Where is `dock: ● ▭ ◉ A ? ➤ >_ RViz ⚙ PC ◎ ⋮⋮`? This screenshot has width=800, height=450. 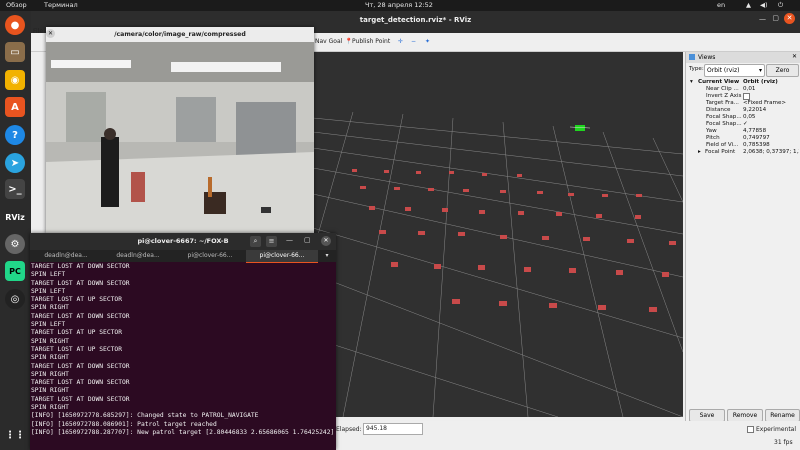 dock: ● ▭ ◉ A ? ➤ >_ RViz ⚙ PC ◎ ⋮⋮ is located at coordinates (15, 230).